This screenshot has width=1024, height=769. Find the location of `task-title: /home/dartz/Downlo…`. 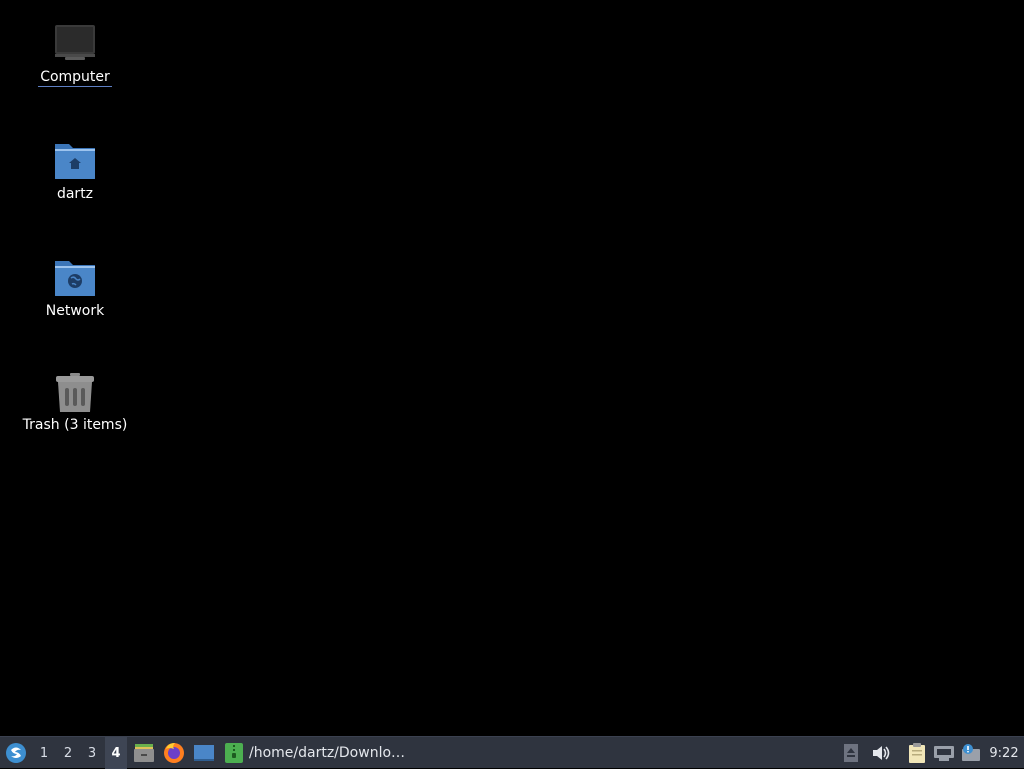

task-title: /home/dartz/Downlo… is located at coordinates (327, 753).